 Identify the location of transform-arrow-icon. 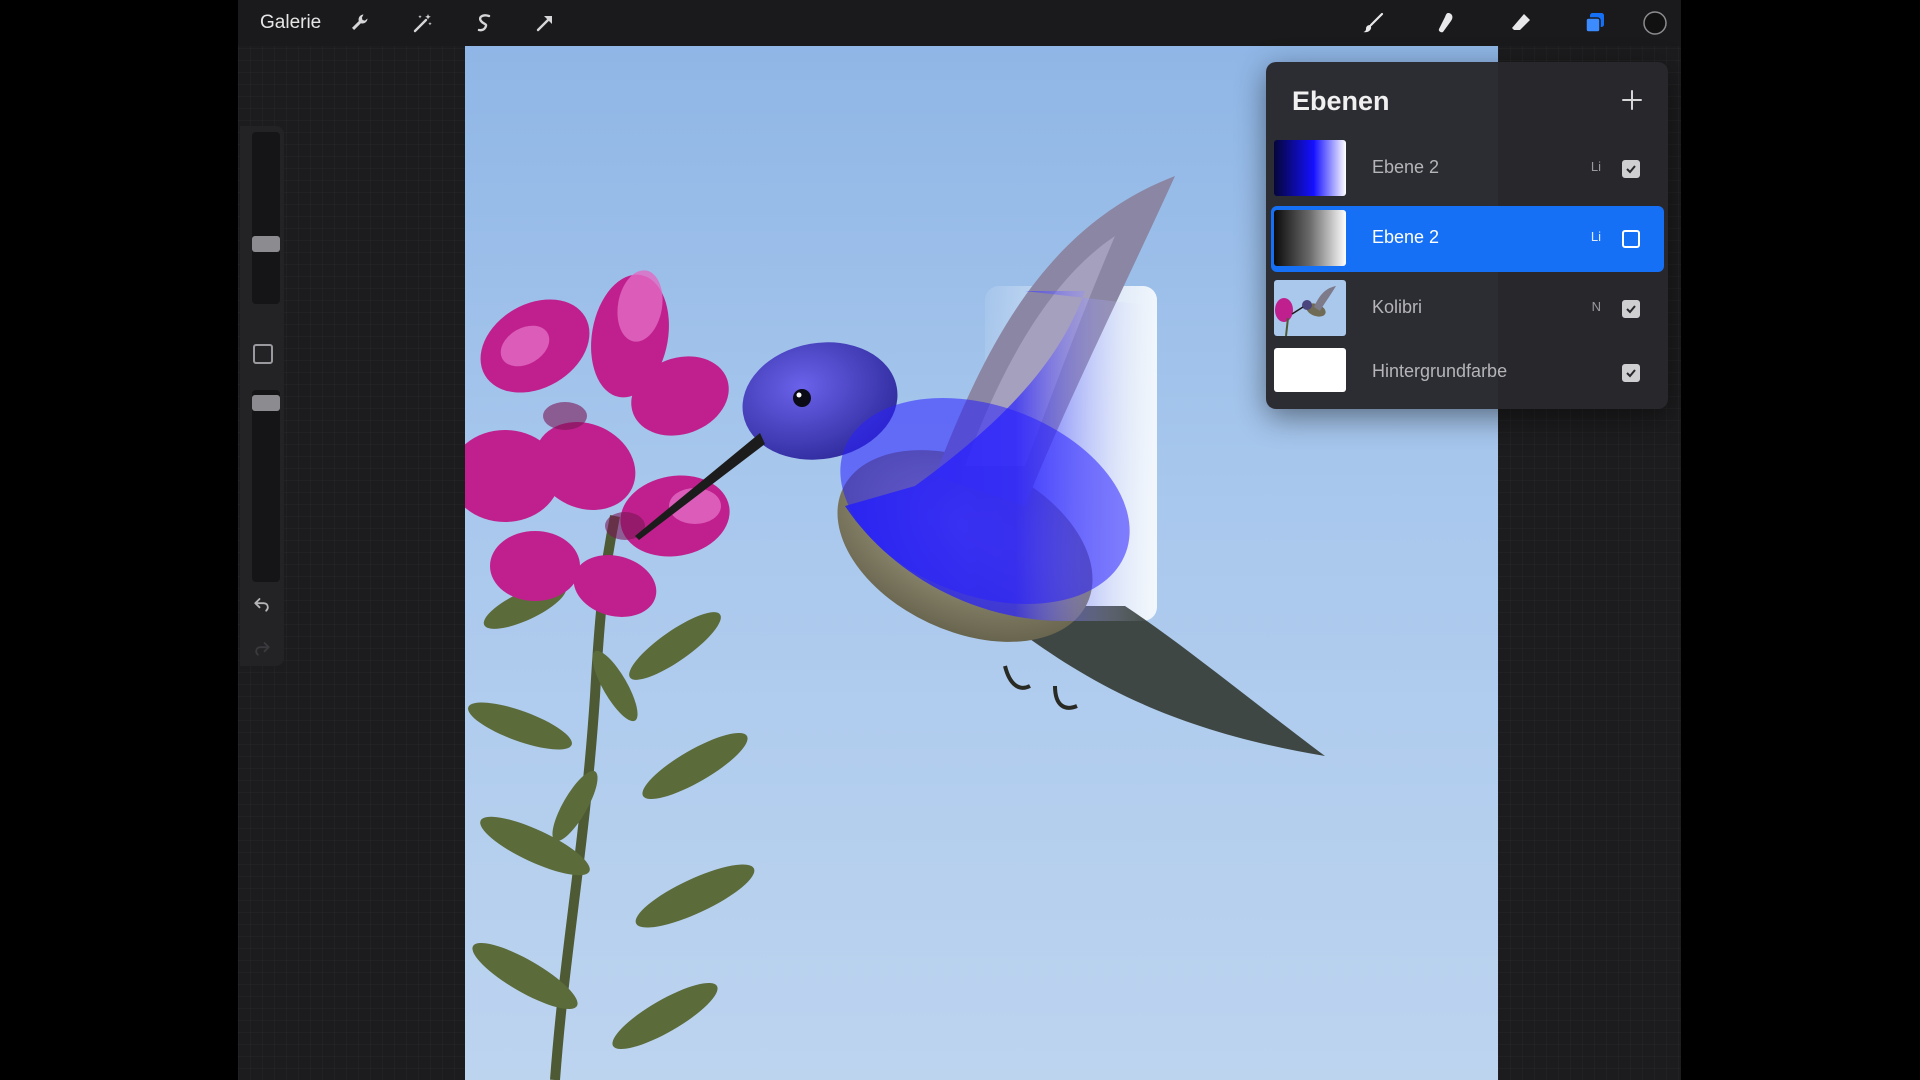
(545, 23).